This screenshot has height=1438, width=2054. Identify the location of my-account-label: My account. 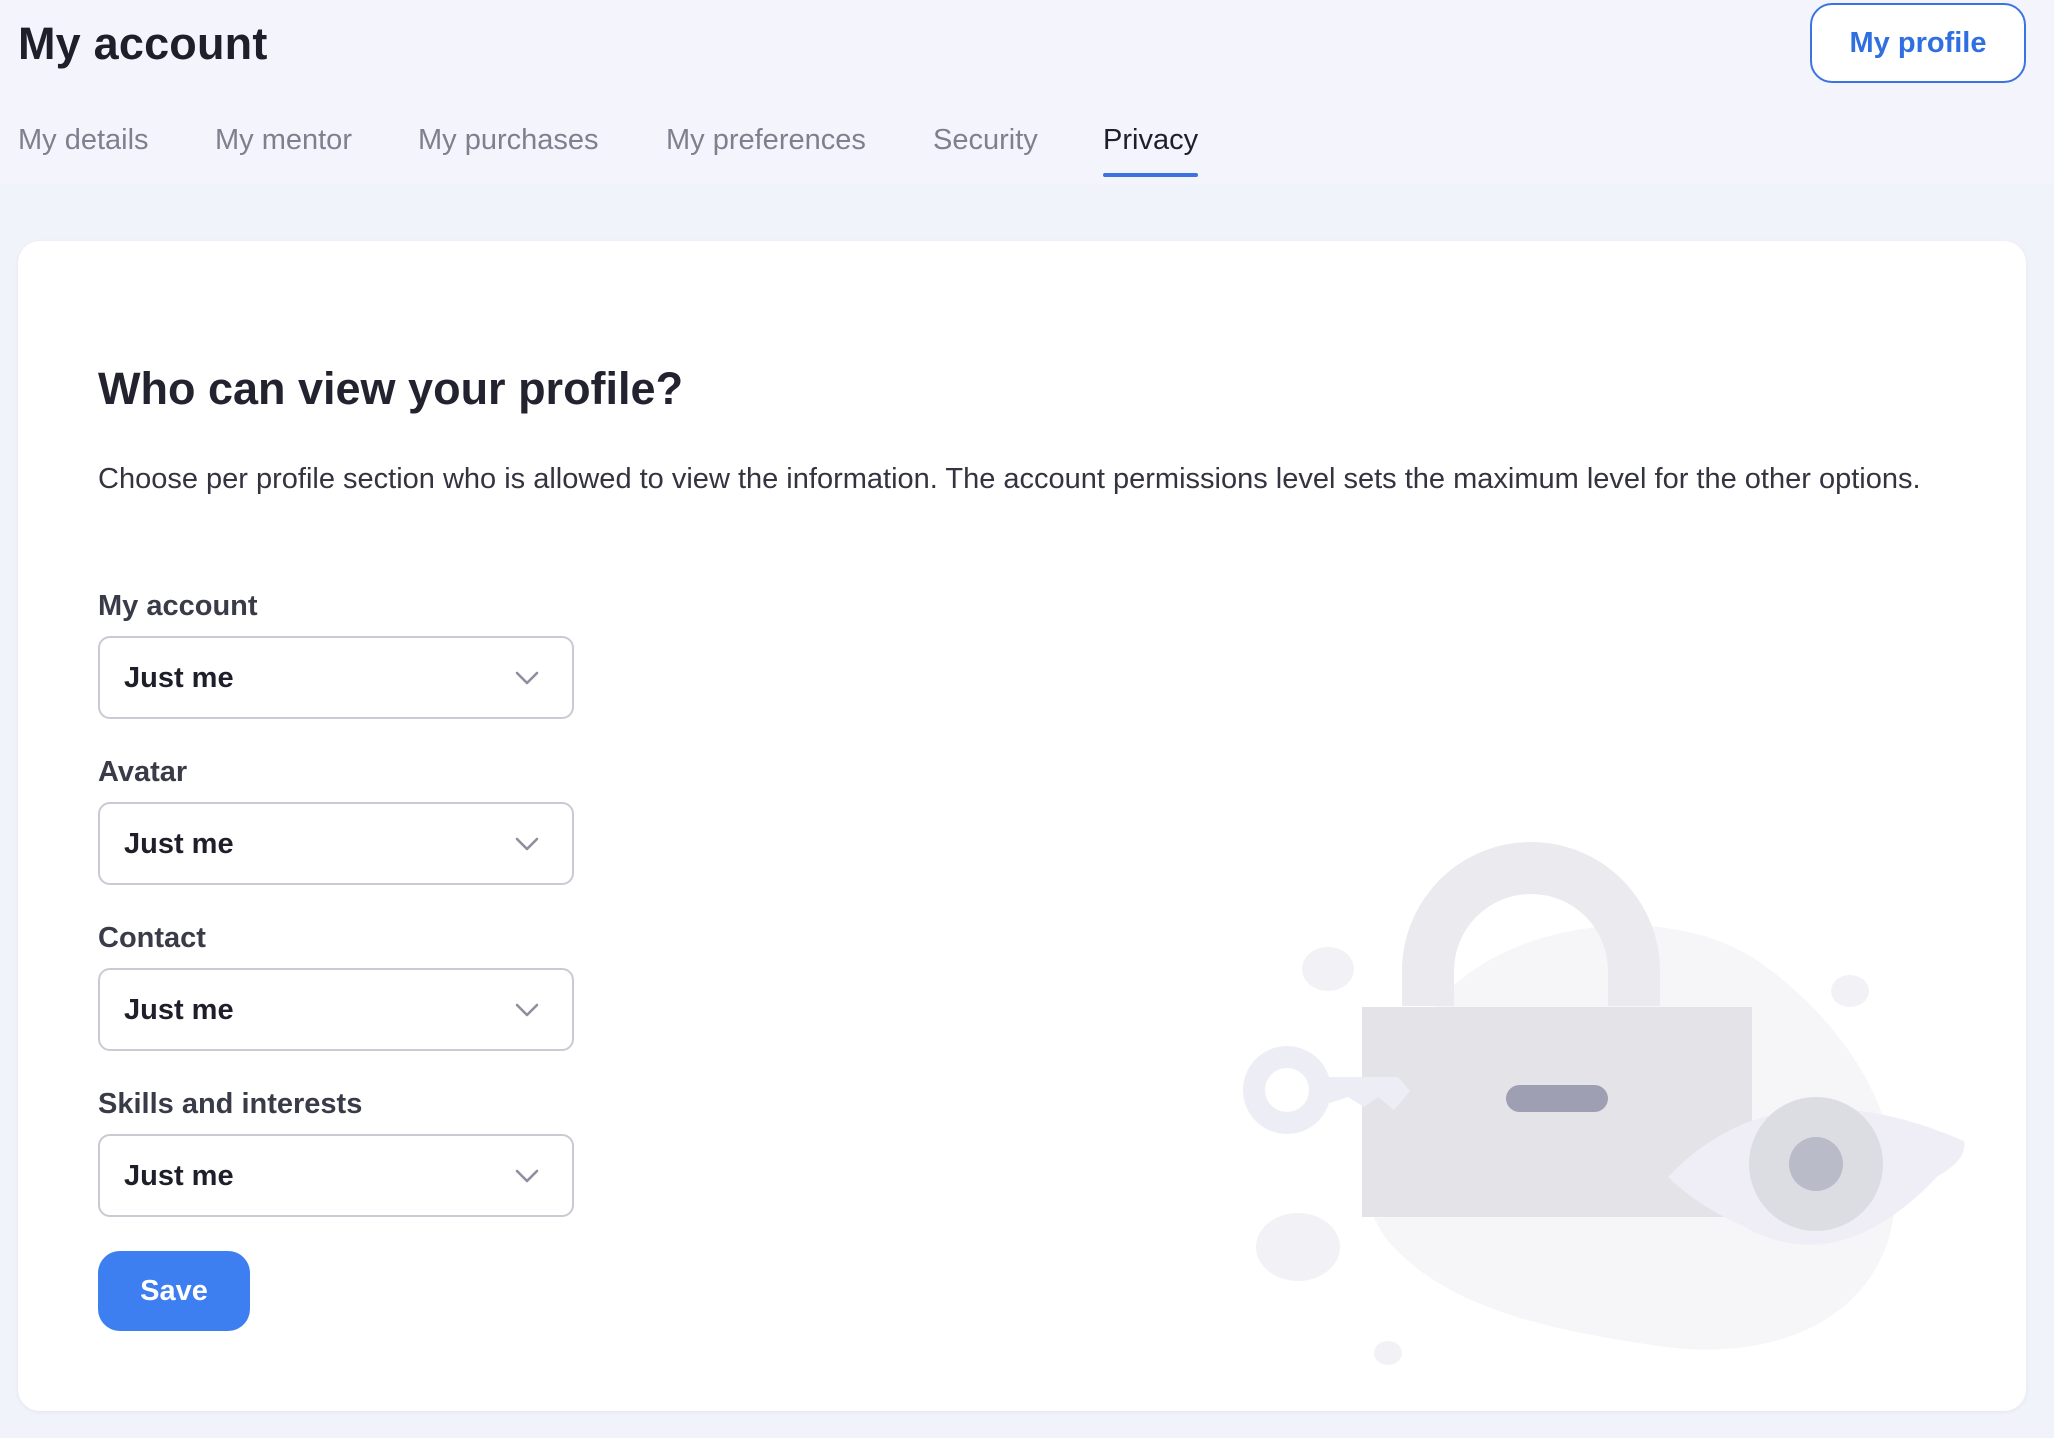
(178, 606).